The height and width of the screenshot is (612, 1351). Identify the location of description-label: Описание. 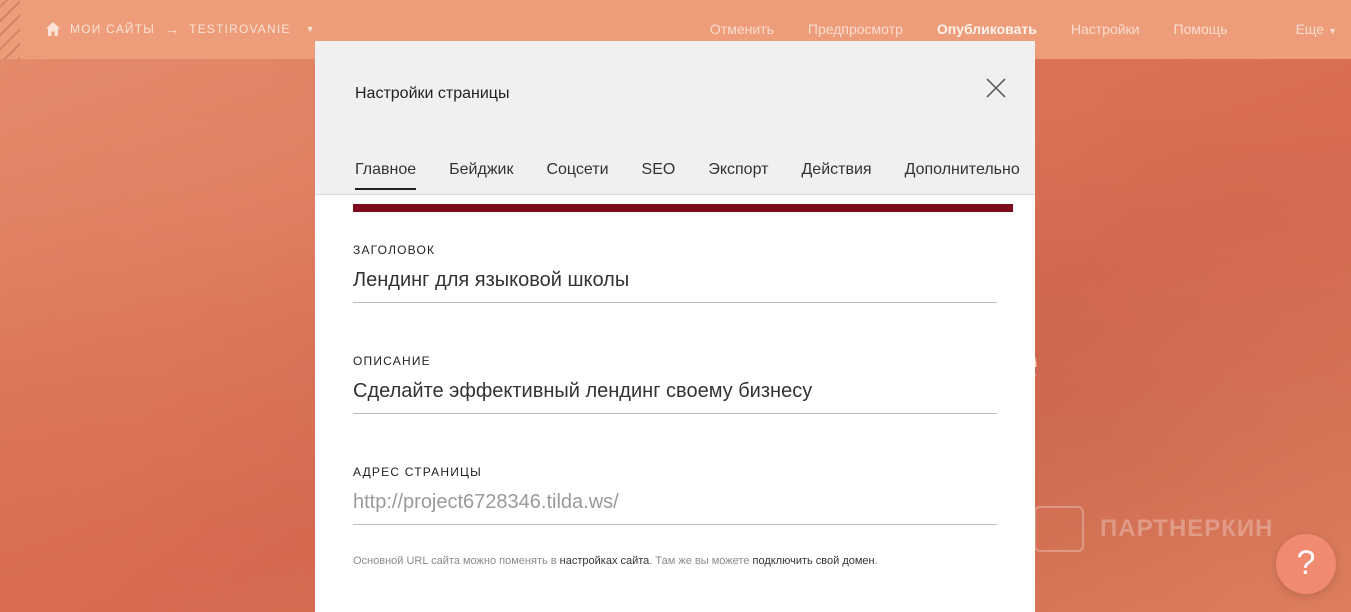
(392, 361).